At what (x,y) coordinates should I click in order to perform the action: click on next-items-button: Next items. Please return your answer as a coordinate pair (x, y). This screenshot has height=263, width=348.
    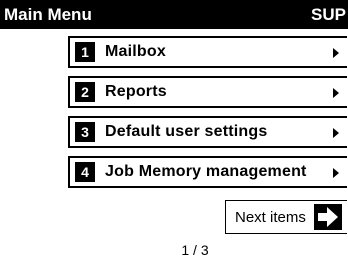
    Looking at the image, I should click on (286, 217).